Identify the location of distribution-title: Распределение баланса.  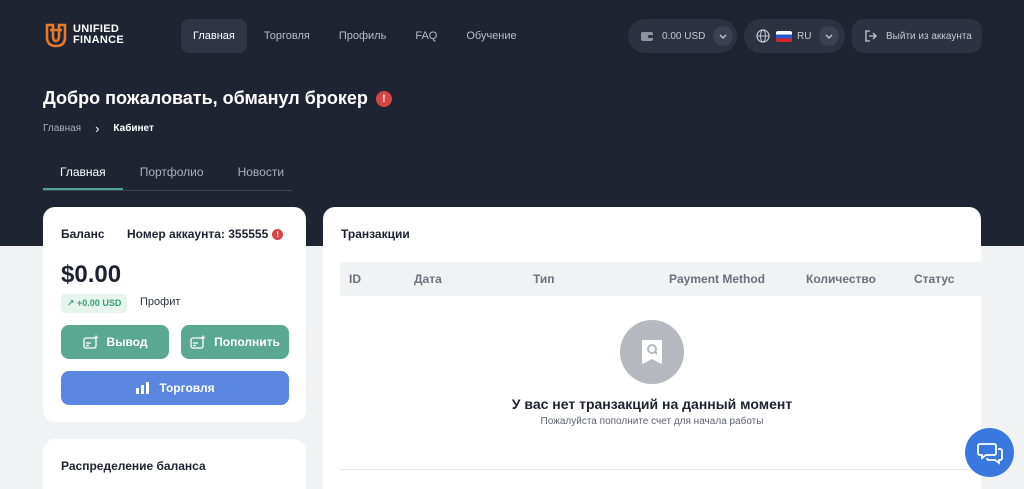
(133, 466).